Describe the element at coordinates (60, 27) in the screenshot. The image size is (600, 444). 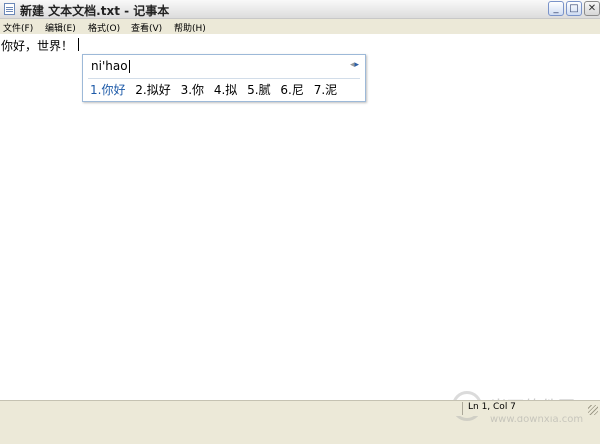
I see `menu-edit: 编辑(E)` at that location.